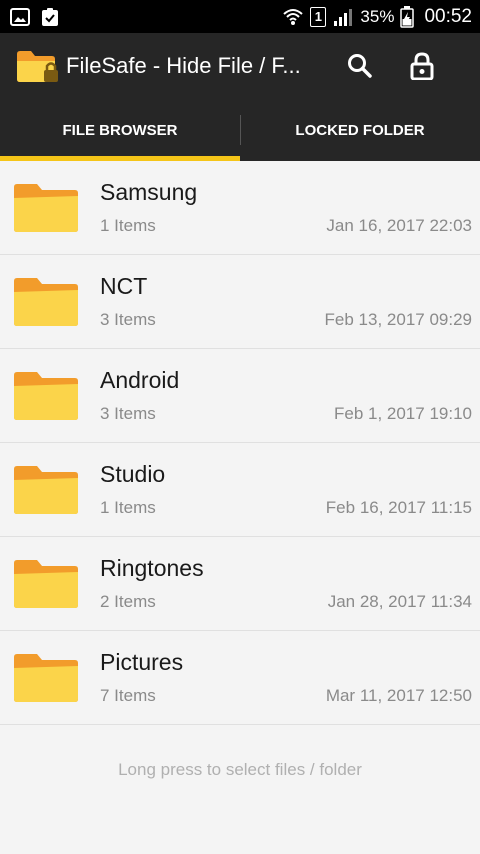  I want to click on sim-slot-indicator: 1, so click(318, 16).